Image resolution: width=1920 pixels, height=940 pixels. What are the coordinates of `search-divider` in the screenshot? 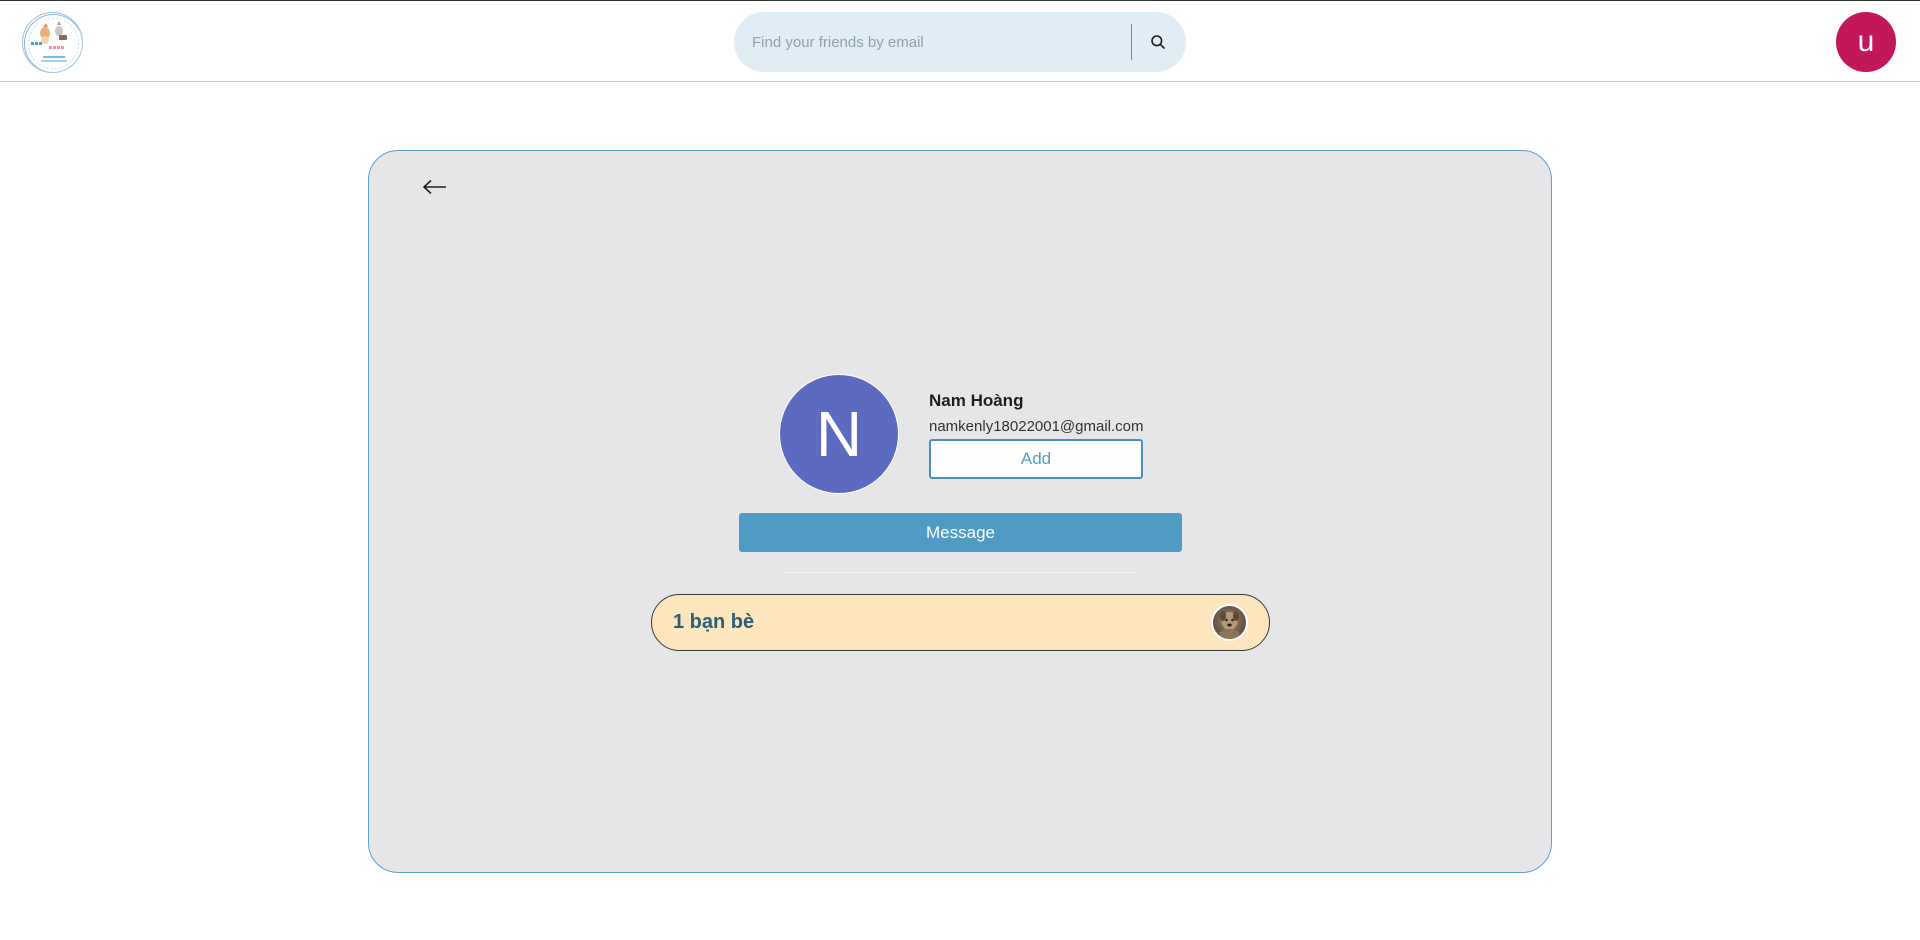 It's located at (1131, 42).